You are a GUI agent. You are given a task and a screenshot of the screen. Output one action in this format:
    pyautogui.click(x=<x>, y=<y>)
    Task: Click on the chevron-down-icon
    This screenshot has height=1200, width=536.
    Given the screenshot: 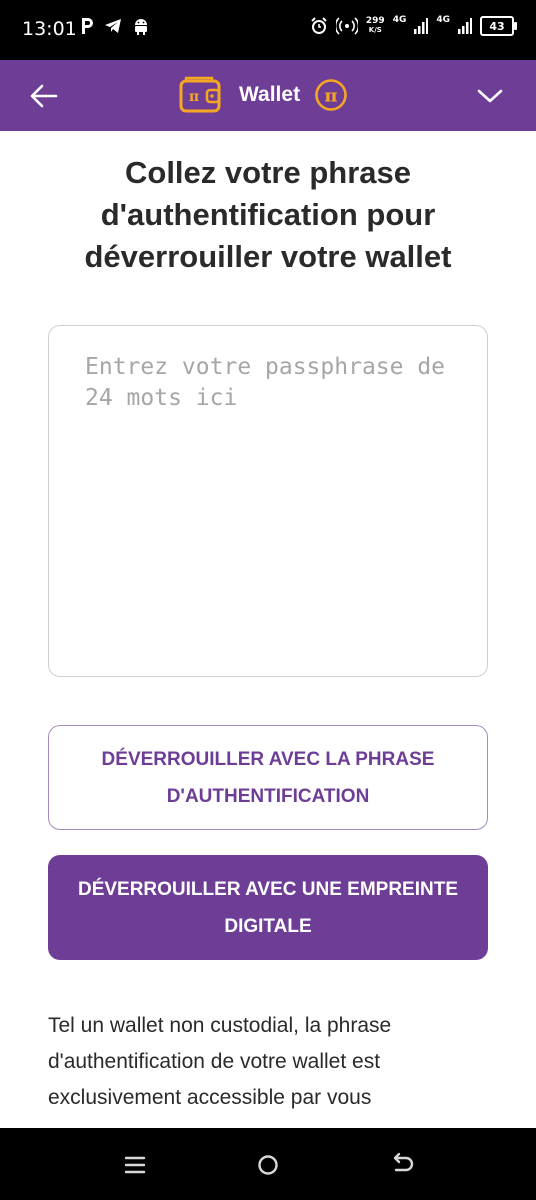 What is the action you would take?
    pyautogui.click(x=490, y=96)
    